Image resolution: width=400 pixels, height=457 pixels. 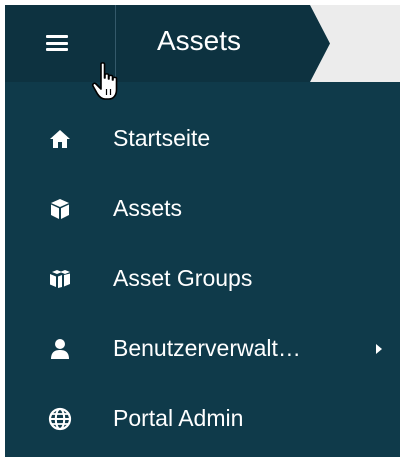 I want to click on cube-icon, so click(x=60, y=209).